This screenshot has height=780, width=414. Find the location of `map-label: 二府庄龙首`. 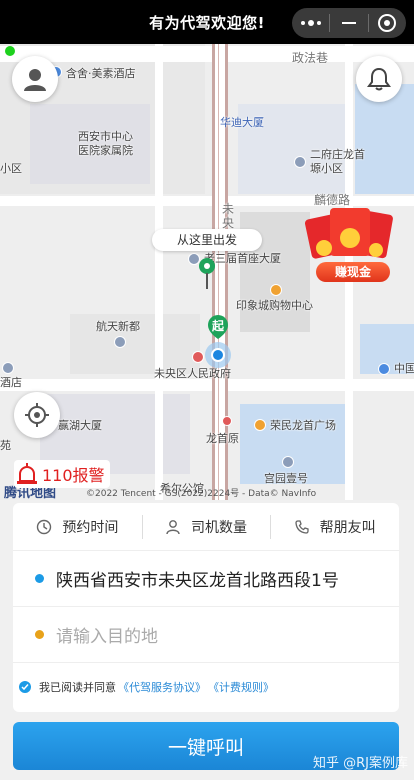

map-label: 二府庄龙首 is located at coordinates (337, 154).